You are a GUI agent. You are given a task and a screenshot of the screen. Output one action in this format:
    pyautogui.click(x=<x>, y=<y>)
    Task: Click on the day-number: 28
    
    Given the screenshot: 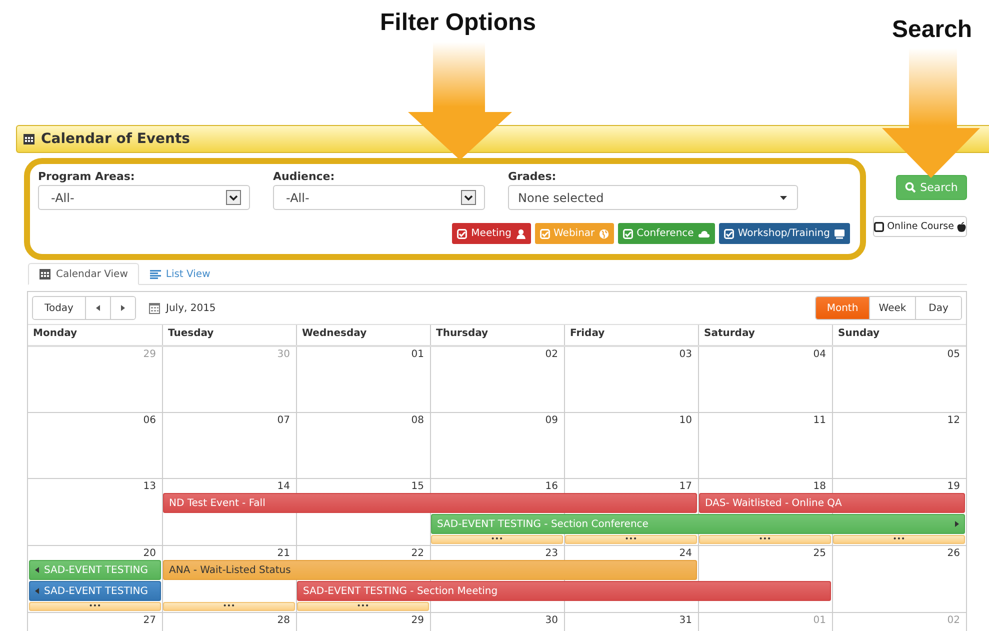 What is the action you would take?
    pyautogui.click(x=284, y=620)
    